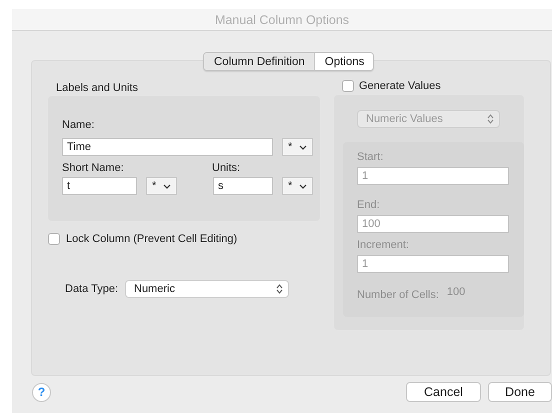 Image resolution: width=552 pixels, height=413 pixels. I want to click on data-type-label: Data Type:, so click(91, 289).